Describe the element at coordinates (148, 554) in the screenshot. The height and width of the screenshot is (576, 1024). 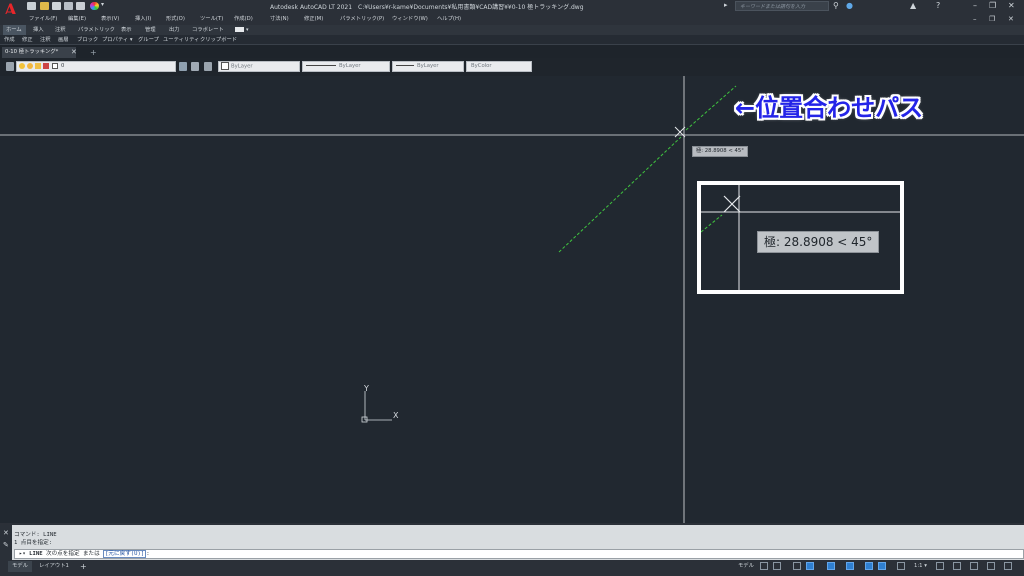
I see `command-prompt-tail: :` at that location.